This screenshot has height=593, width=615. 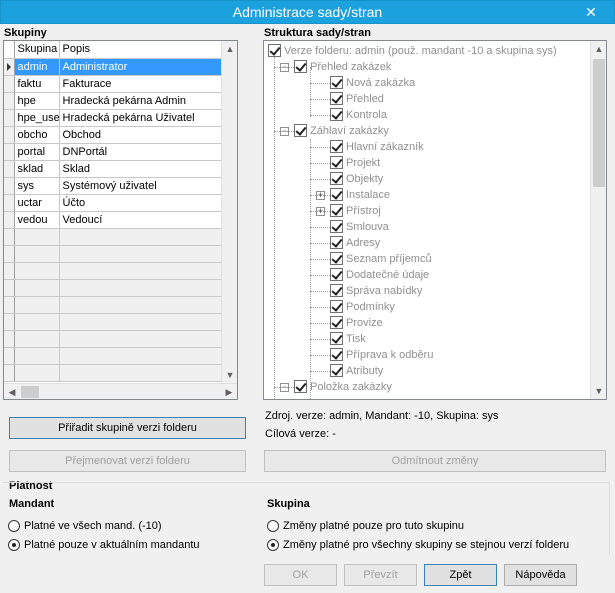 What do you see at coordinates (104, 545) in the screenshot?
I see `radio-current-mandant: Platné pouze v aktuálním mandantu` at bounding box center [104, 545].